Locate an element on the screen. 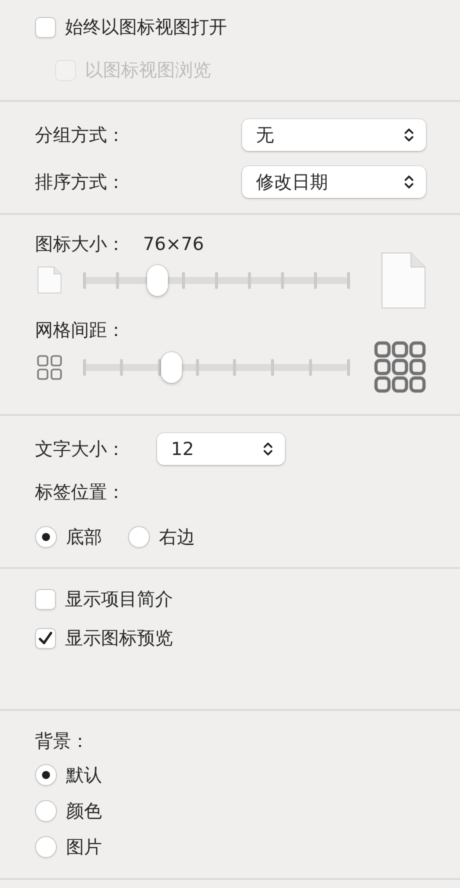 Image resolution: width=460 pixels, height=888 pixels. size-reading: 76×76 is located at coordinates (173, 244).